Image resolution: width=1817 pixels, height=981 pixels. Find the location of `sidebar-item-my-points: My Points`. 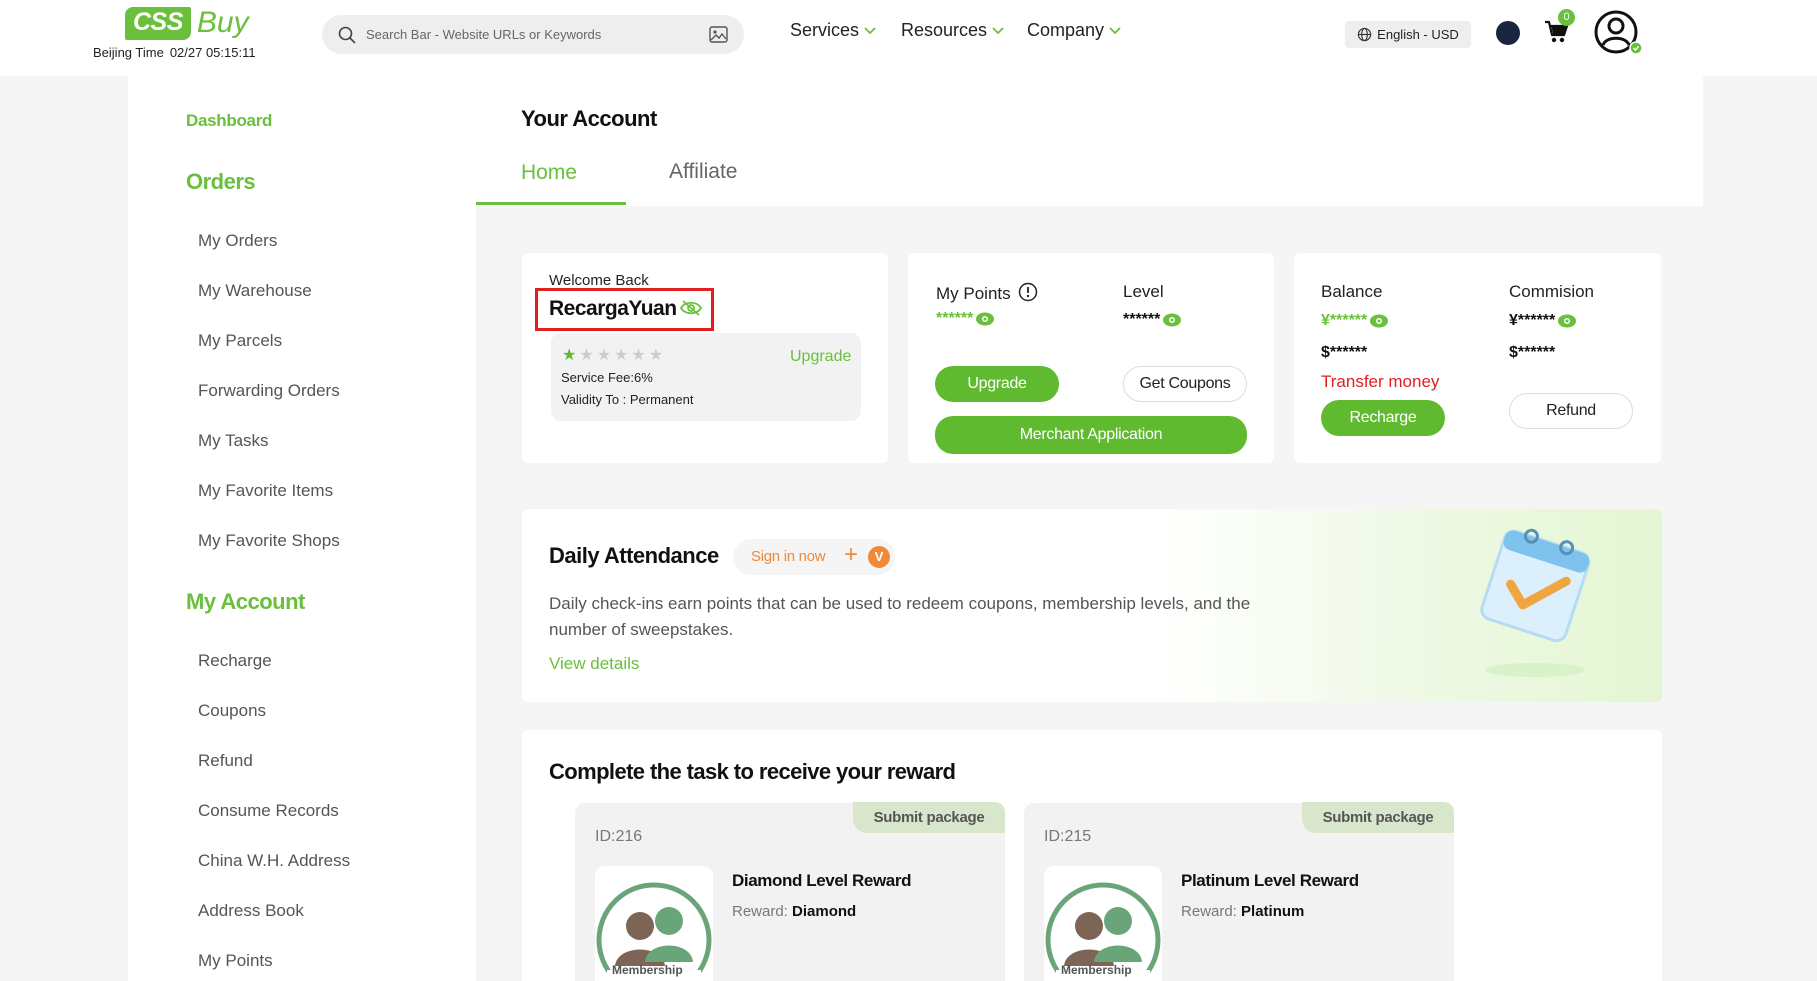

sidebar-item-my-points: My Points is located at coordinates (235, 961).